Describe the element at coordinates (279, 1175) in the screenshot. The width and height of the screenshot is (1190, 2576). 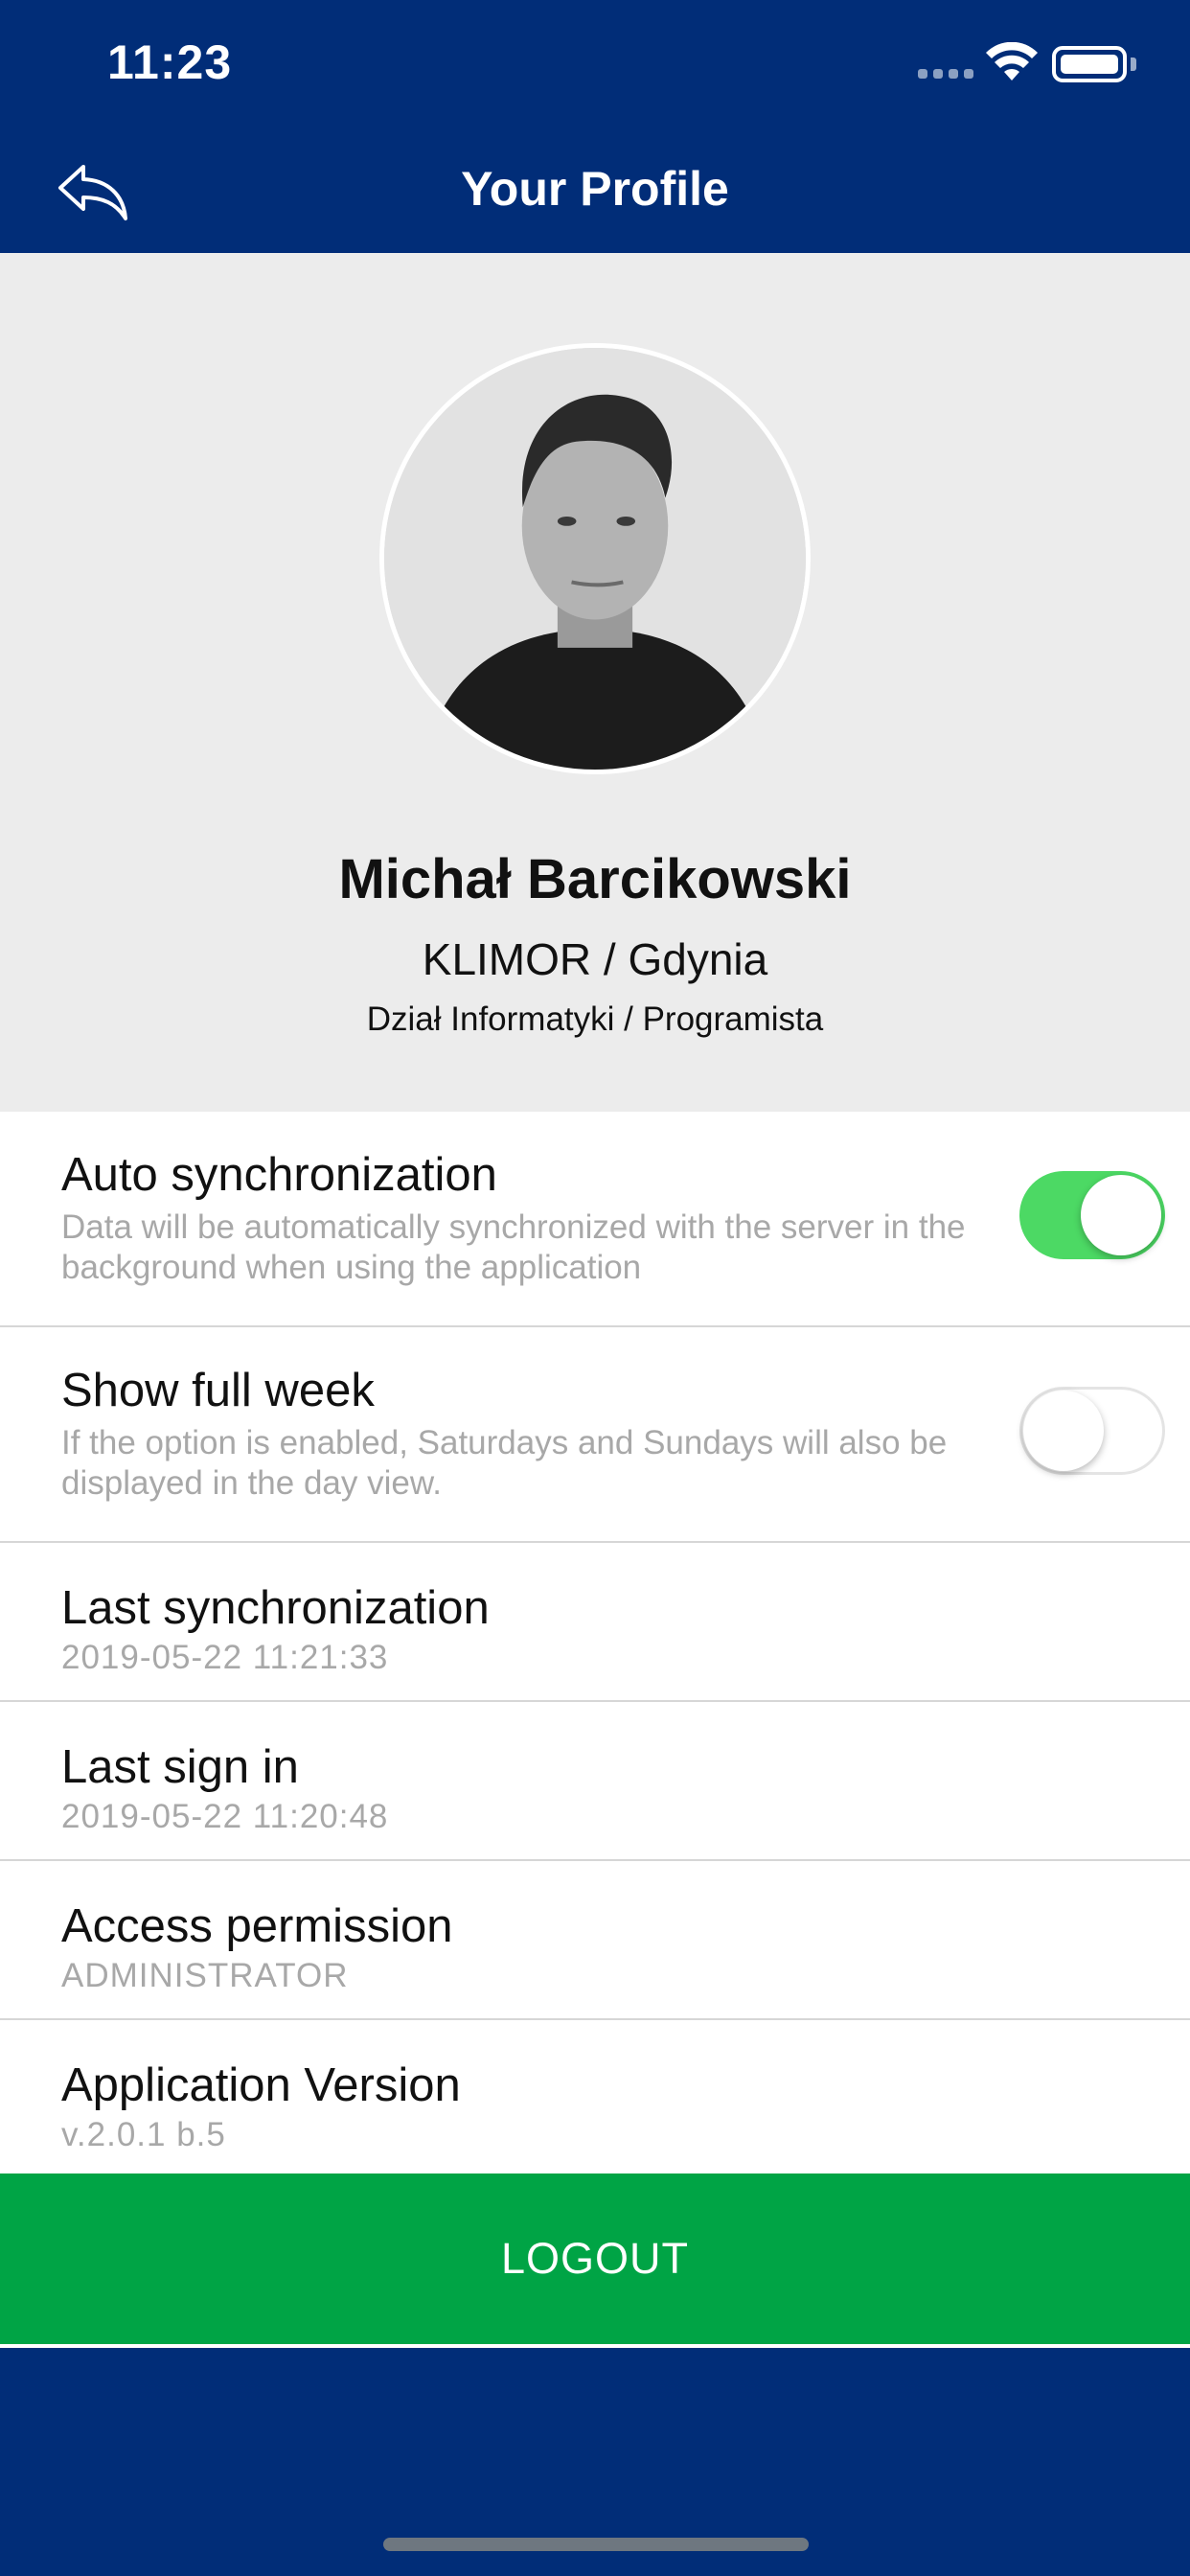
I see `auto-sync-title: Auto synchronization` at that location.